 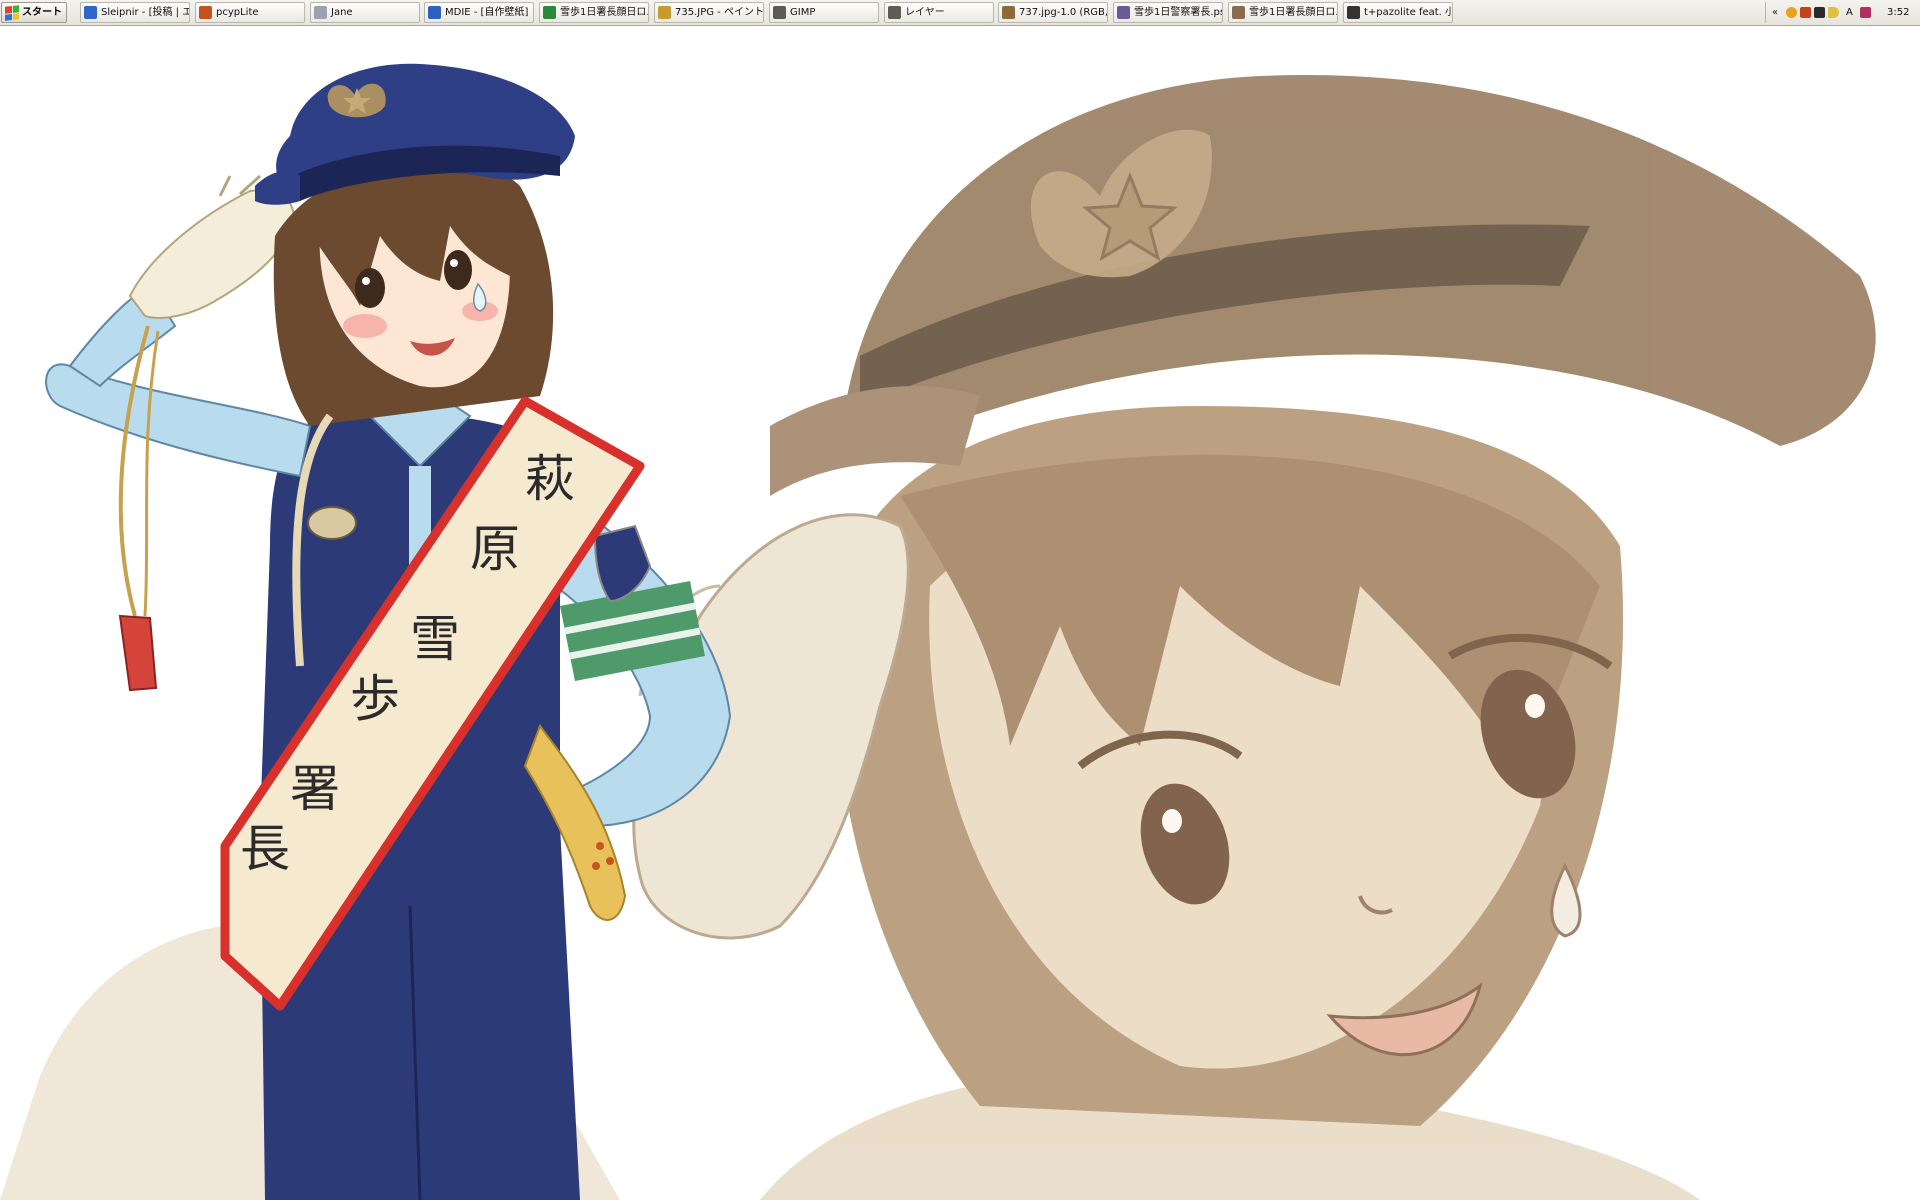 I want to click on taskbar-item-label: 735.JPG - ペイント, so click(x=719, y=12).